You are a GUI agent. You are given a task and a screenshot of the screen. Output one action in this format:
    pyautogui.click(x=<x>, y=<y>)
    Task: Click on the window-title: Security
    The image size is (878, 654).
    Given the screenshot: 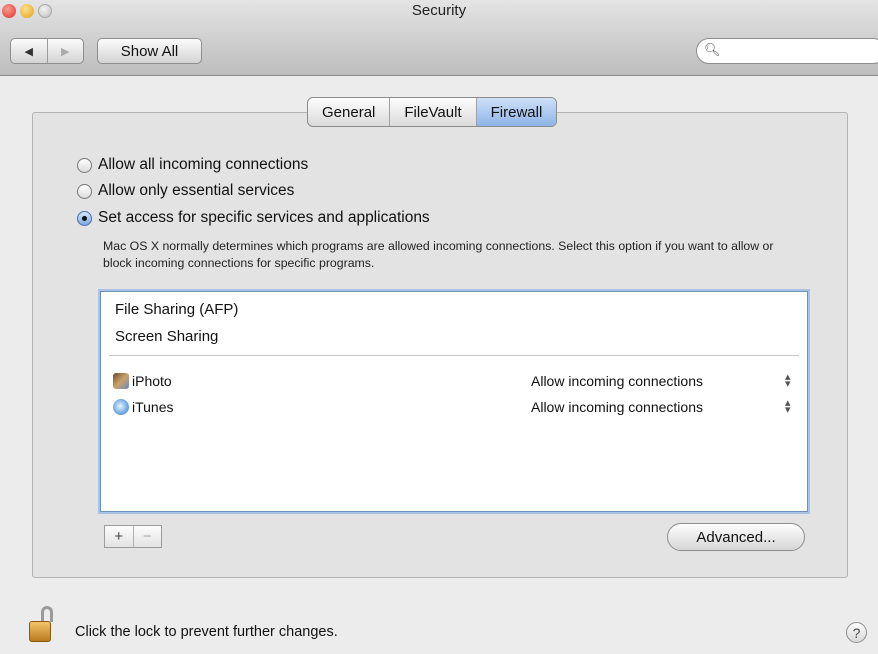 What is the action you would take?
    pyautogui.click(x=439, y=10)
    